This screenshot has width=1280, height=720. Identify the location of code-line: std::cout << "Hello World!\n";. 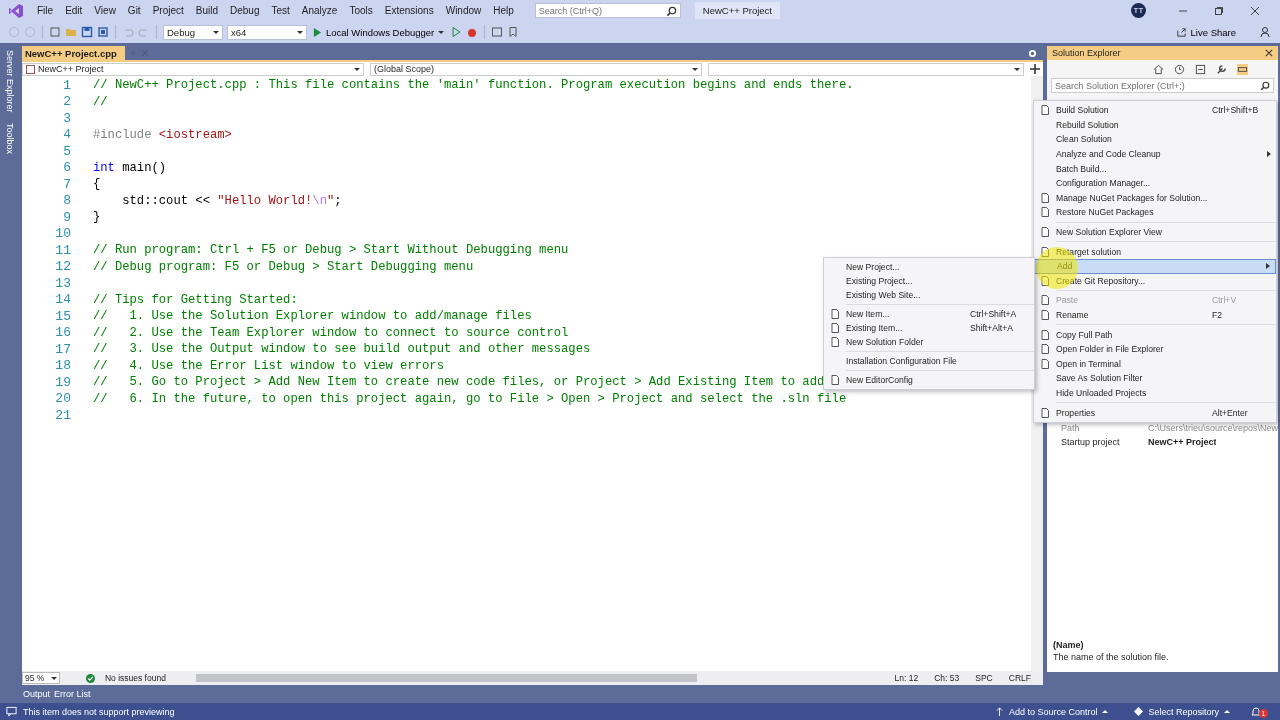
(231, 200).